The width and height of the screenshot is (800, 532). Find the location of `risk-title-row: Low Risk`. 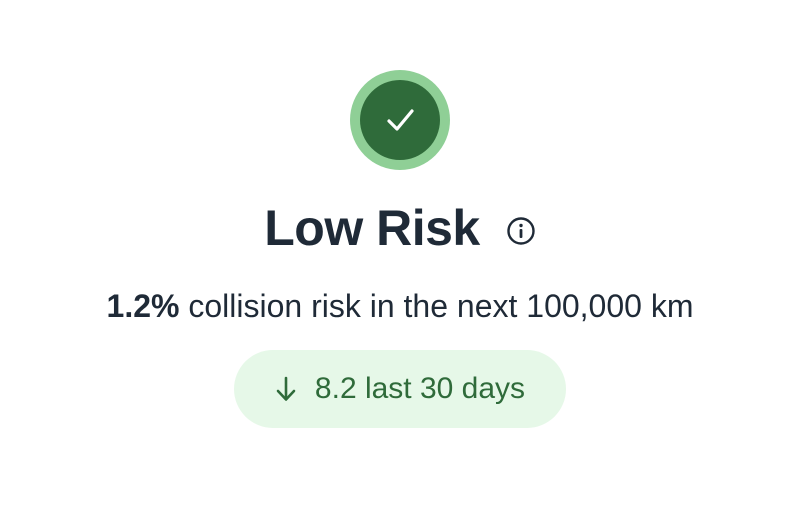

risk-title-row: Low Risk is located at coordinates (400, 228).